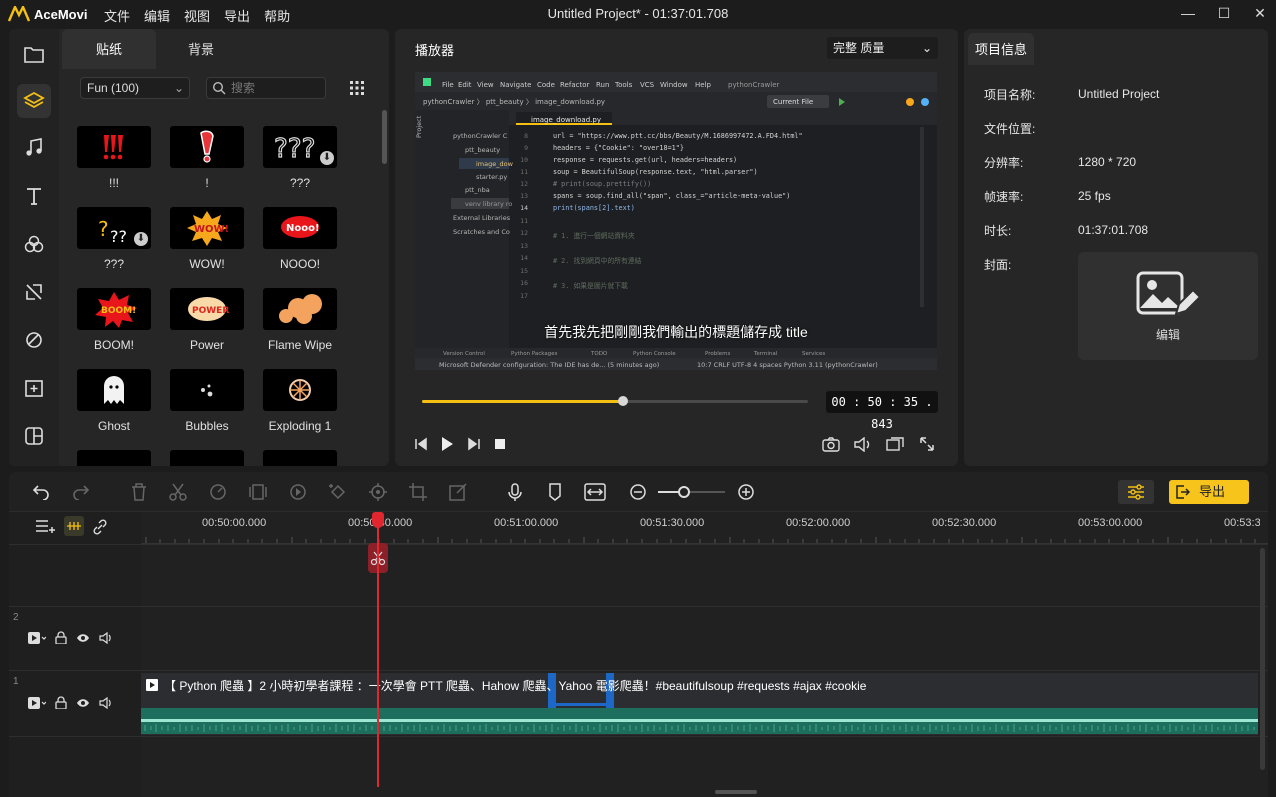 The width and height of the screenshot is (1276, 797). I want to click on layers-icon, so click(34, 101).